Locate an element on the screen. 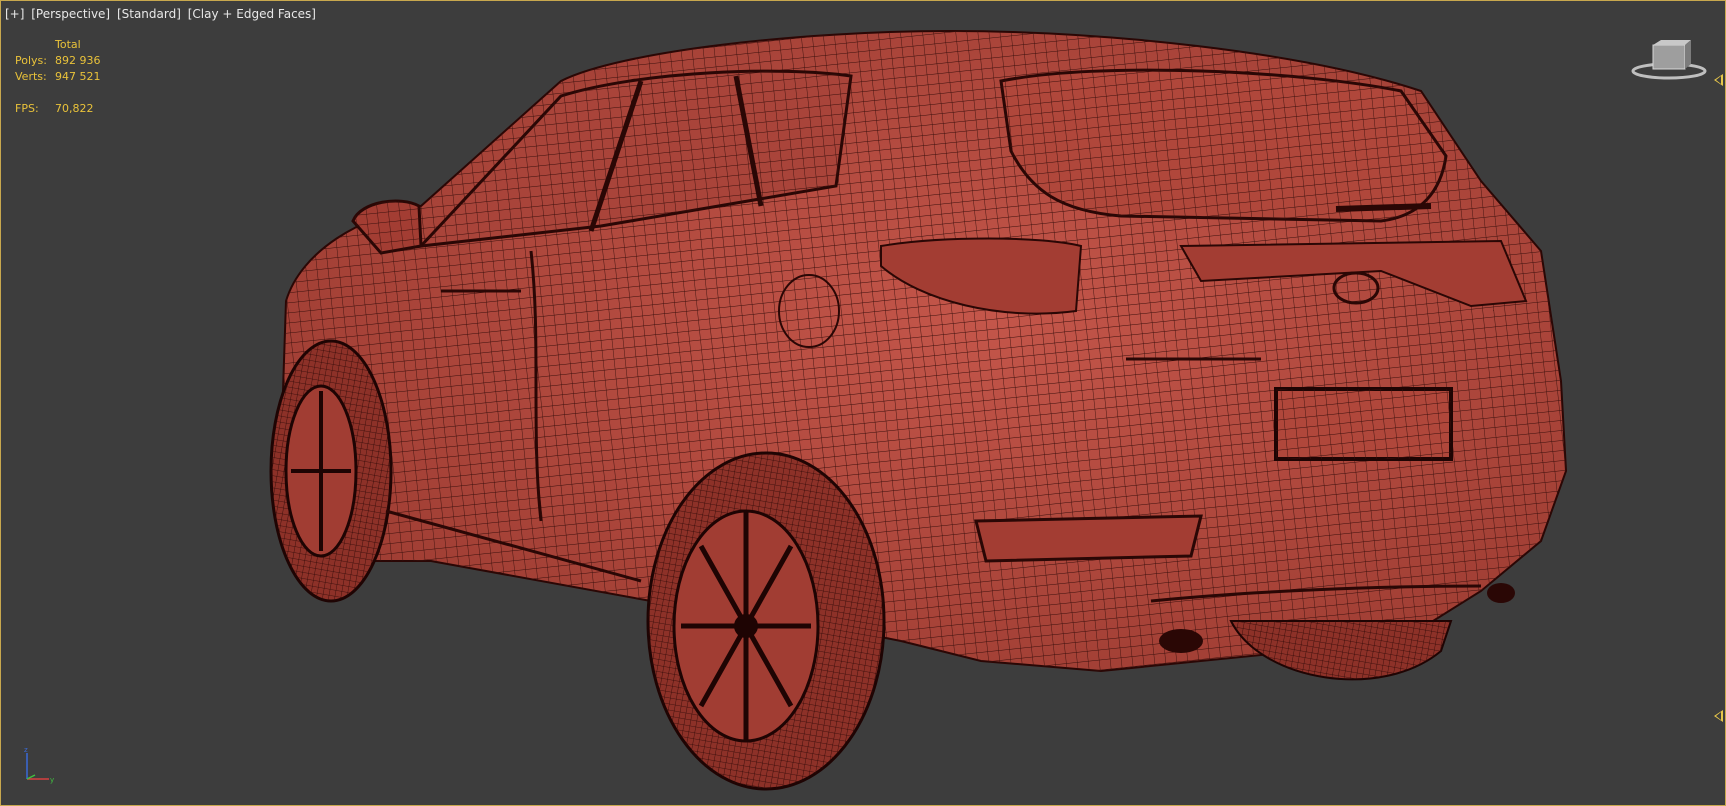 The height and width of the screenshot is (806, 1726). viewport-edge-marker-bottom is located at coordinates (1718, 716).